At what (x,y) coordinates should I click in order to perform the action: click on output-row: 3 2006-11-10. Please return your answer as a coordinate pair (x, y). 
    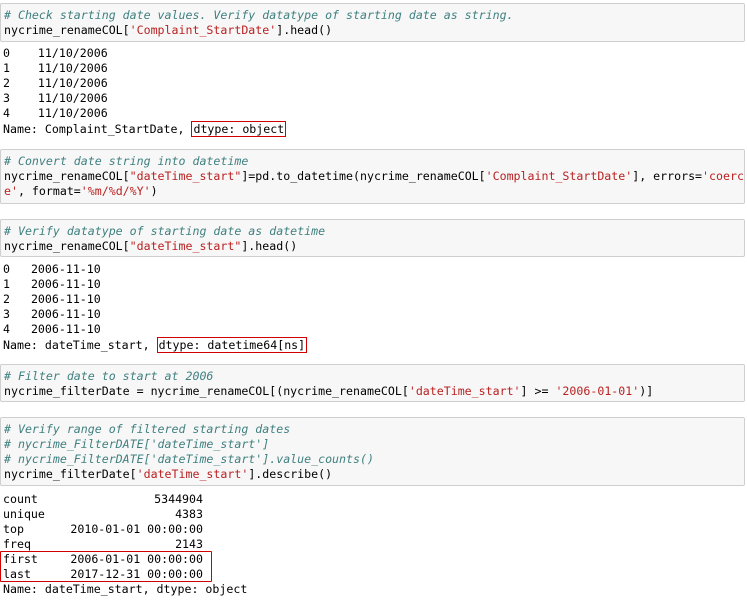
    Looking at the image, I should click on (52, 314).